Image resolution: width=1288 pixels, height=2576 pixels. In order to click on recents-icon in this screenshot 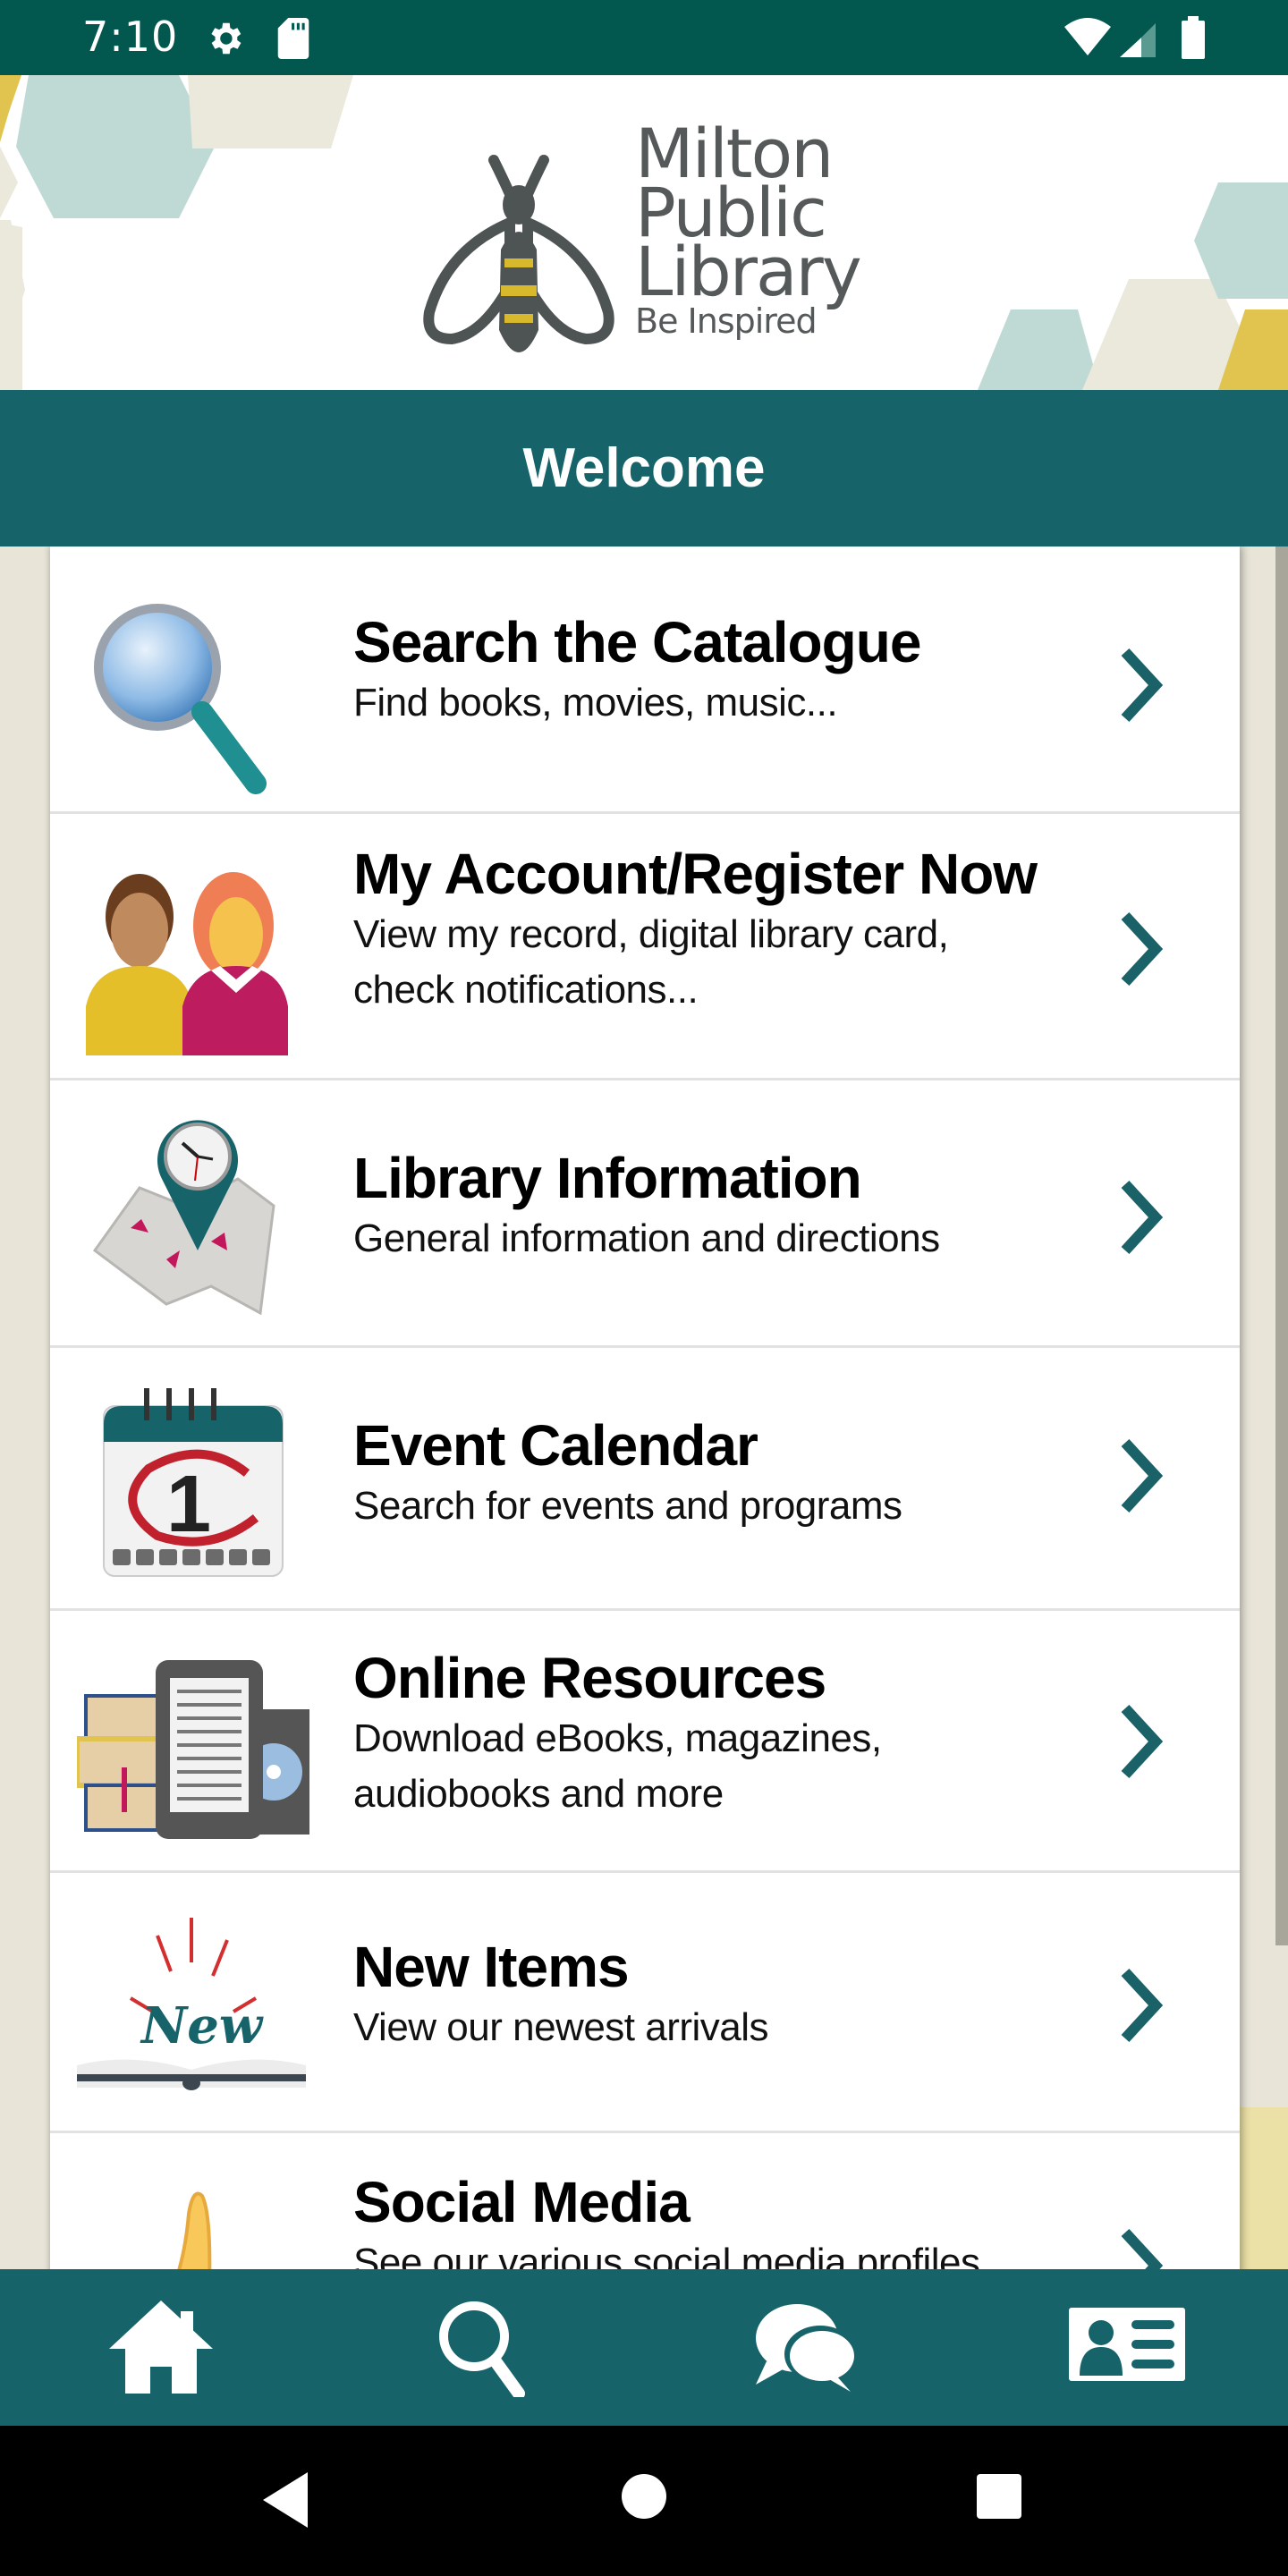, I will do `click(999, 2496)`.